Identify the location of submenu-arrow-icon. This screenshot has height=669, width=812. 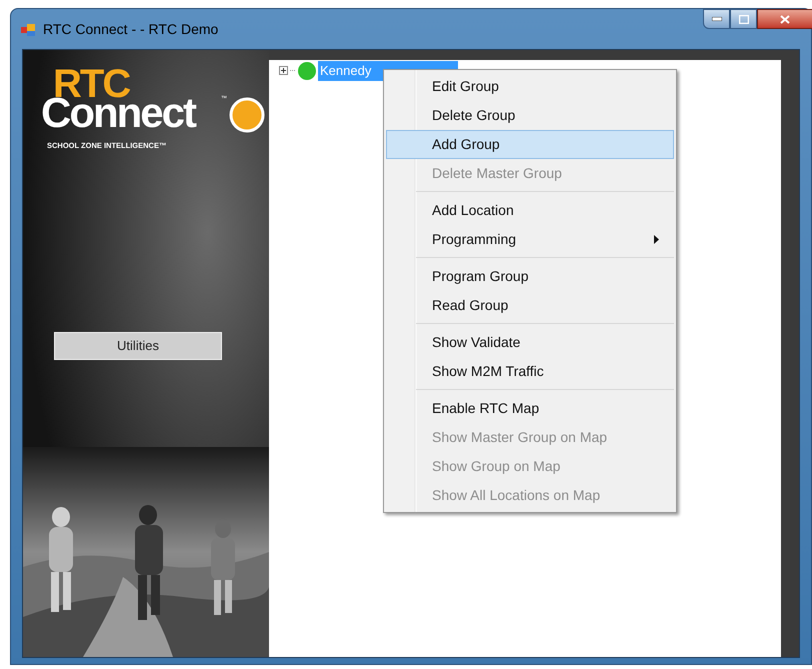
(656, 239).